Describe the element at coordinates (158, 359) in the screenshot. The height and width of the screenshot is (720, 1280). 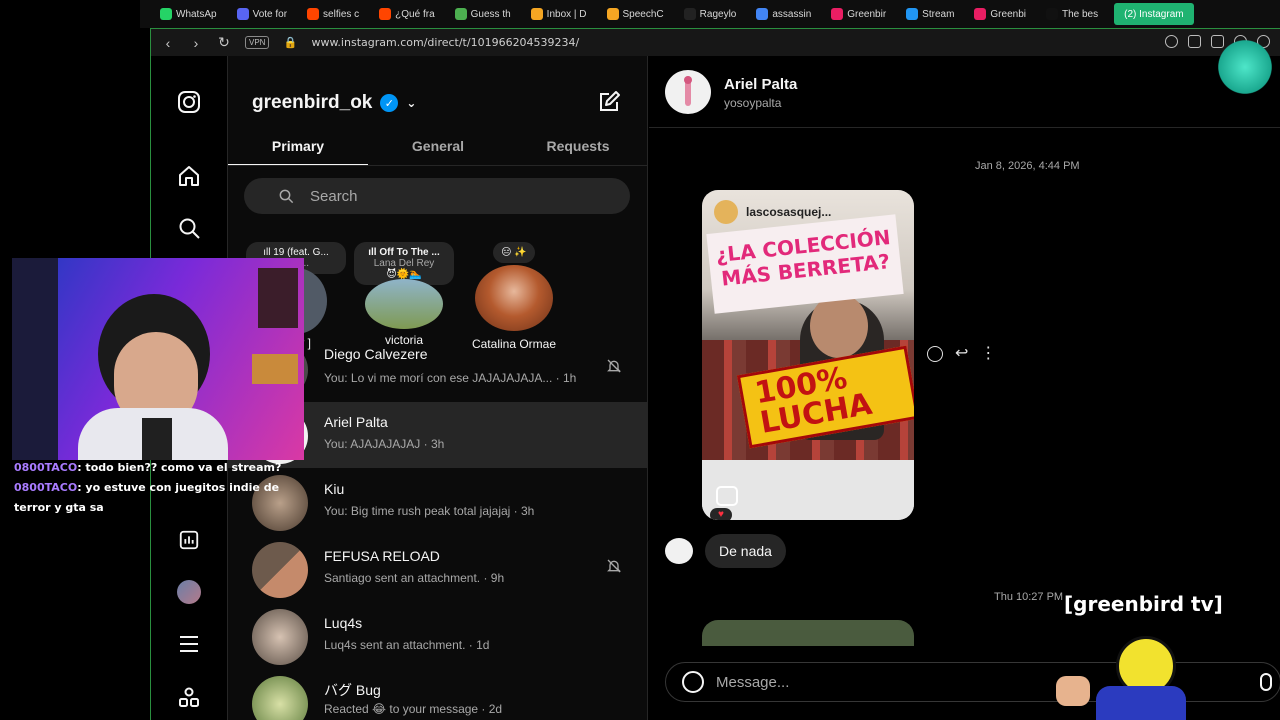
I see `webcam-overlay` at that location.